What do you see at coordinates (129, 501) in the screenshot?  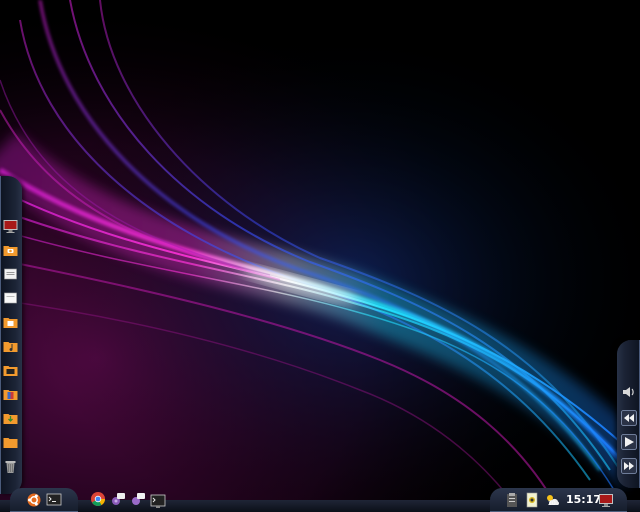 I see `launcher-bar` at bounding box center [129, 501].